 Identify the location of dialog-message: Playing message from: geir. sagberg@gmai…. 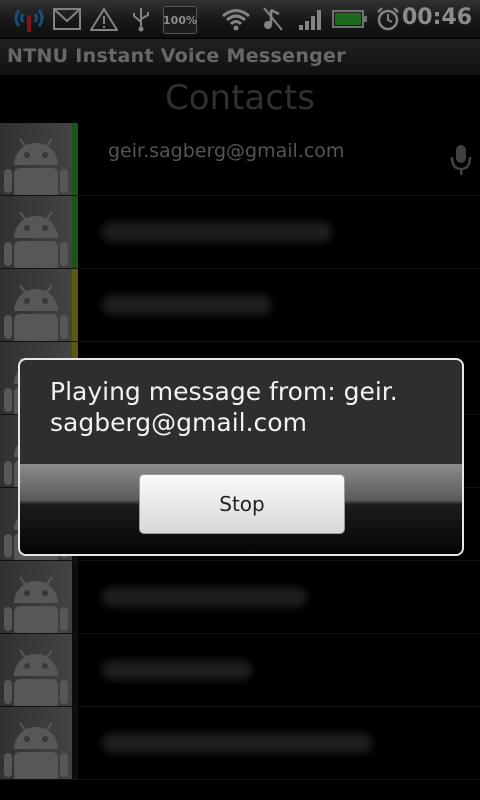
(224, 407).